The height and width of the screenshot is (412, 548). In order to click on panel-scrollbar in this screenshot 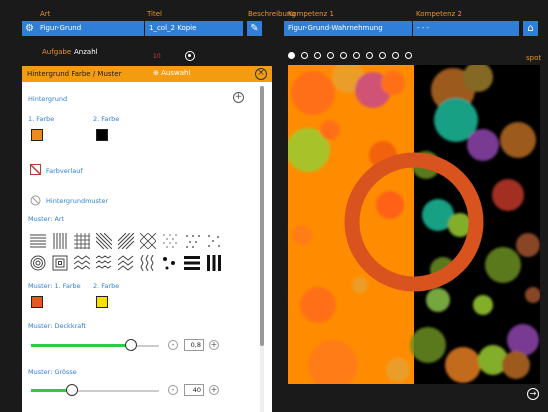, I will do `click(262, 249)`.